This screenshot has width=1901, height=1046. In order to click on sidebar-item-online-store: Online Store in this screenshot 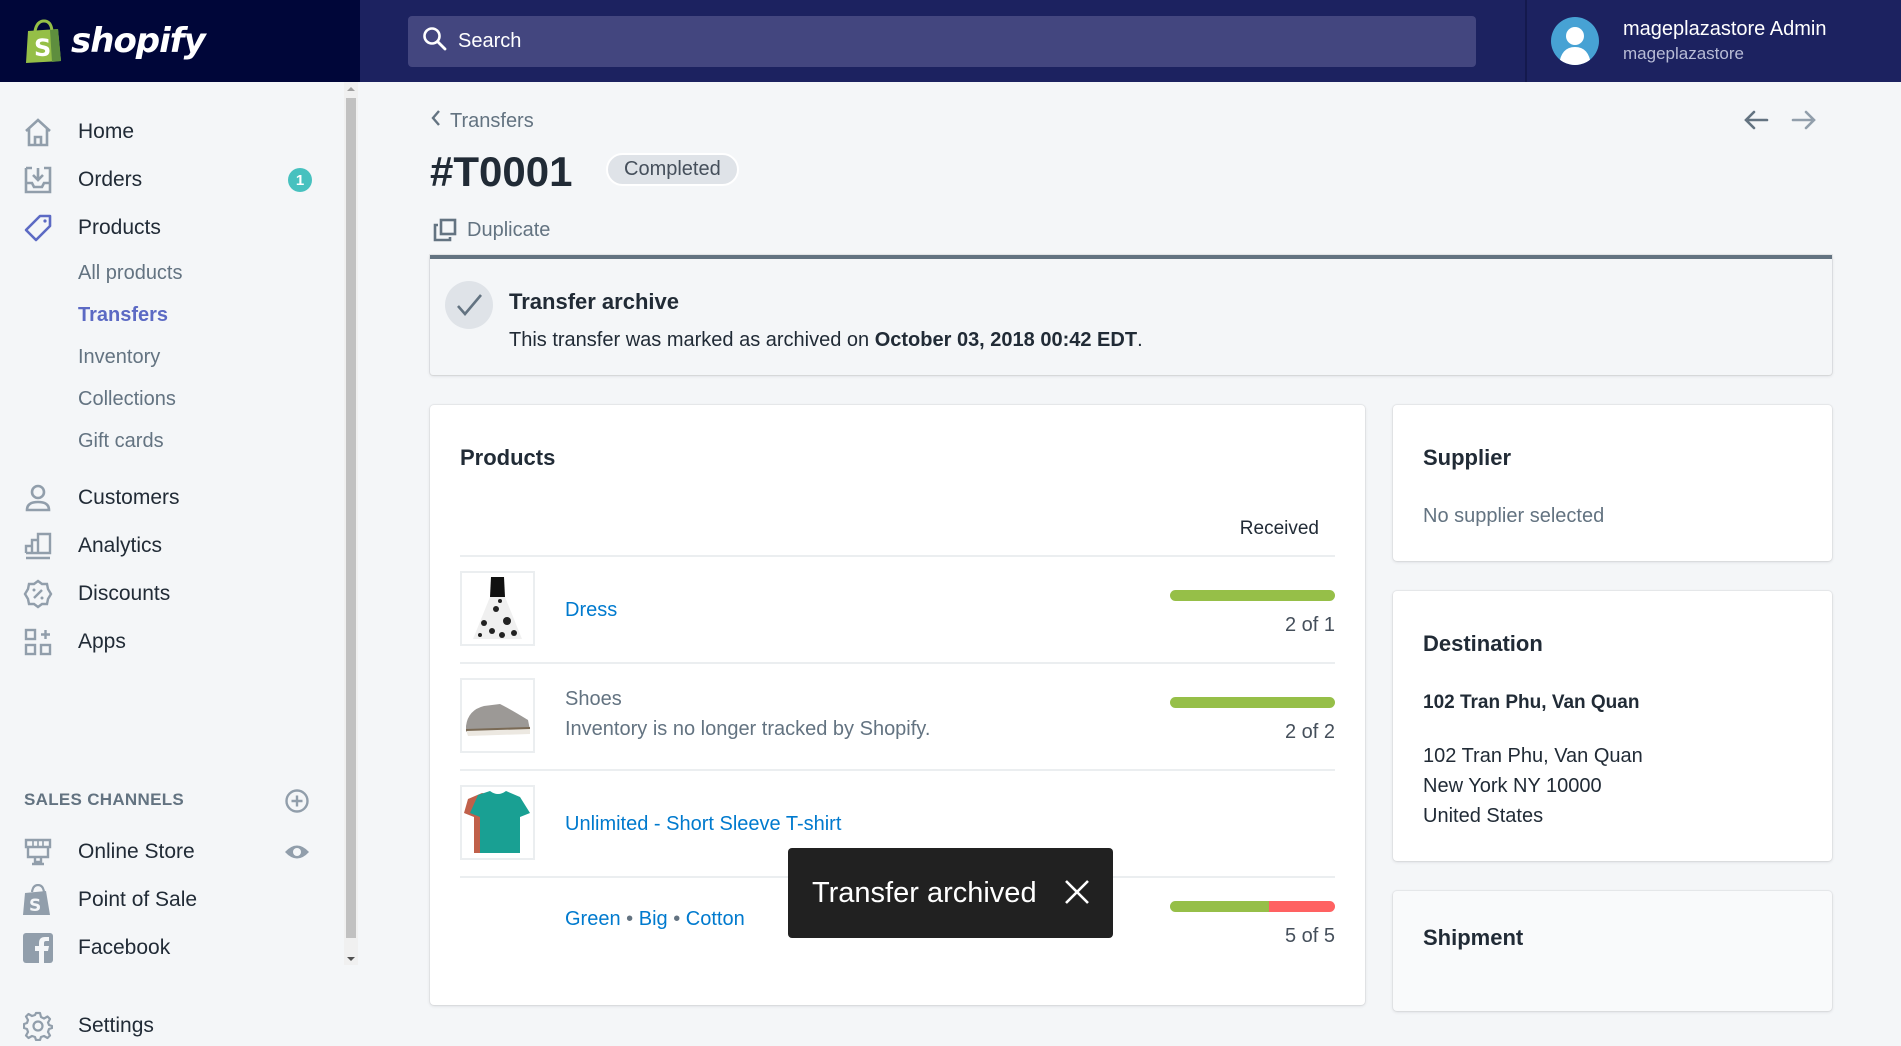, I will do `click(172, 852)`.